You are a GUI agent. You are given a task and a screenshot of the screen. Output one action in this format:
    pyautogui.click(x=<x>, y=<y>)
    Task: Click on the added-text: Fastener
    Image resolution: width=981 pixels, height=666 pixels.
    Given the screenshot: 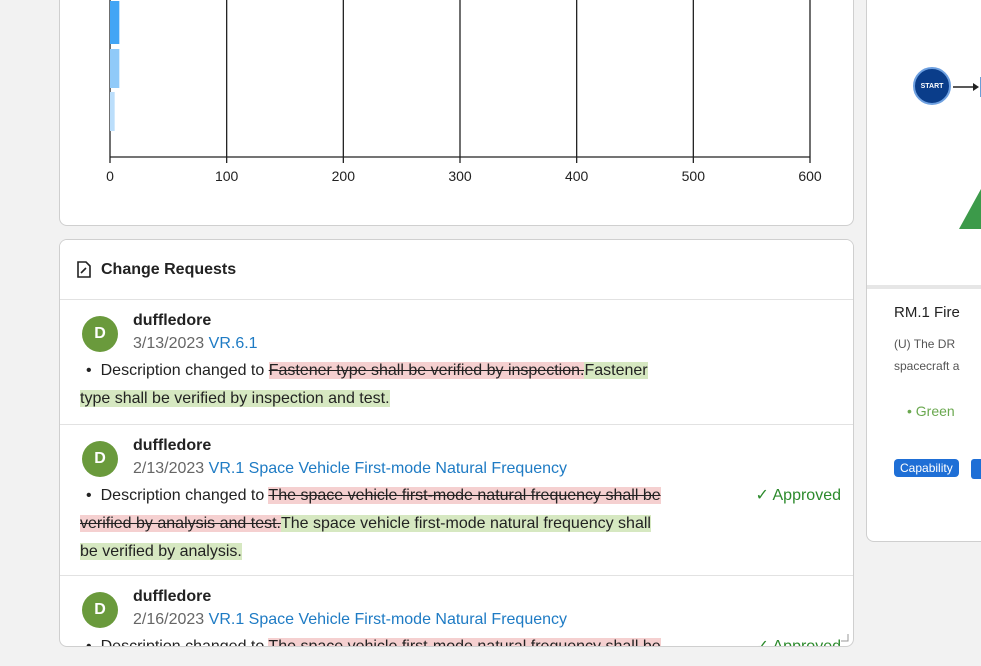 What is the action you would take?
    pyautogui.click(x=616, y=370)
    